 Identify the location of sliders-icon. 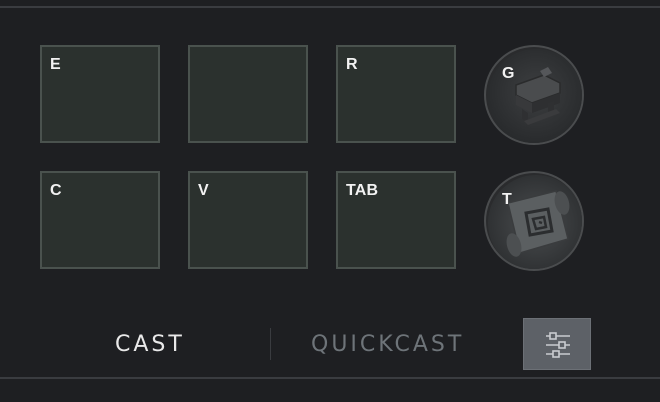
(558, 345).